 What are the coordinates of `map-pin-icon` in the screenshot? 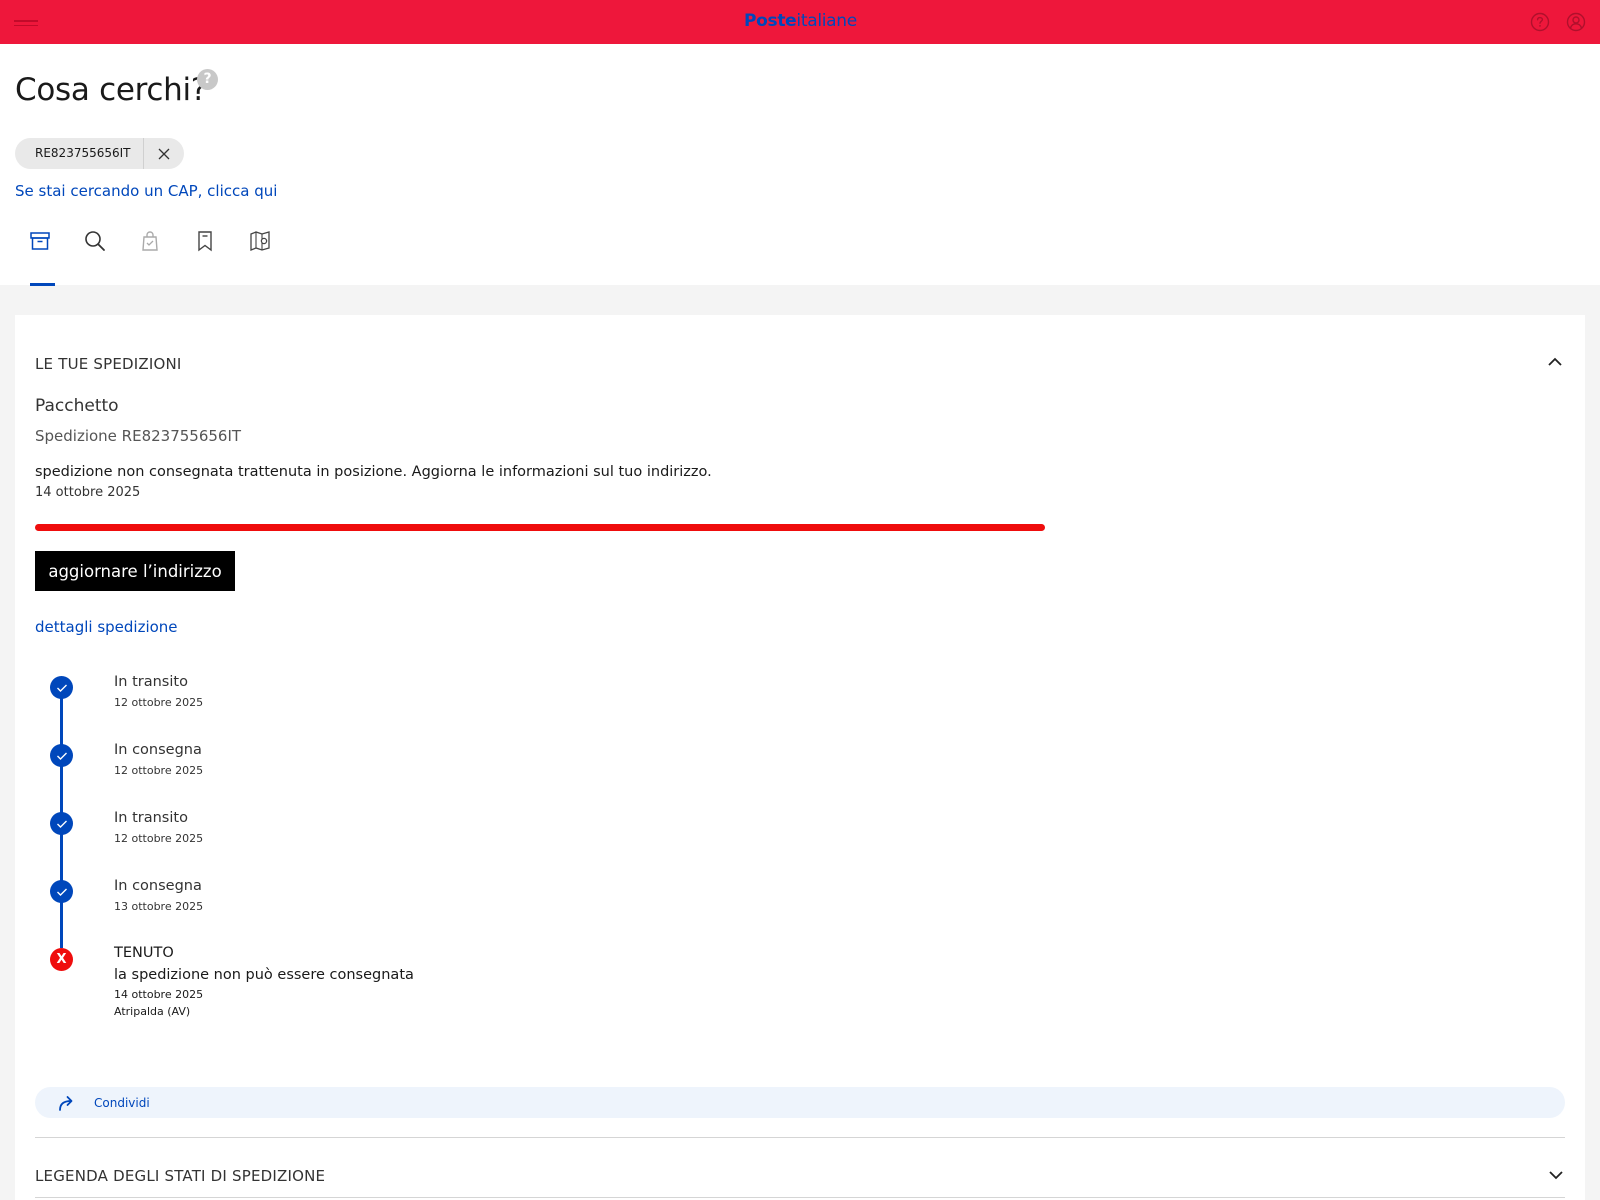 It's located at (260, 241).